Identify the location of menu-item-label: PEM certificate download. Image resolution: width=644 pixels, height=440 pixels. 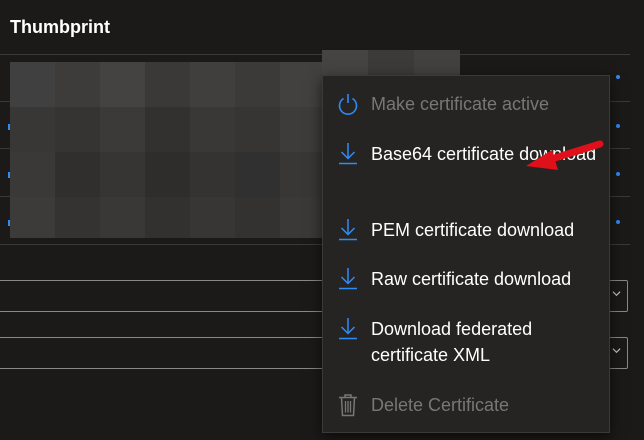
(473, 230).